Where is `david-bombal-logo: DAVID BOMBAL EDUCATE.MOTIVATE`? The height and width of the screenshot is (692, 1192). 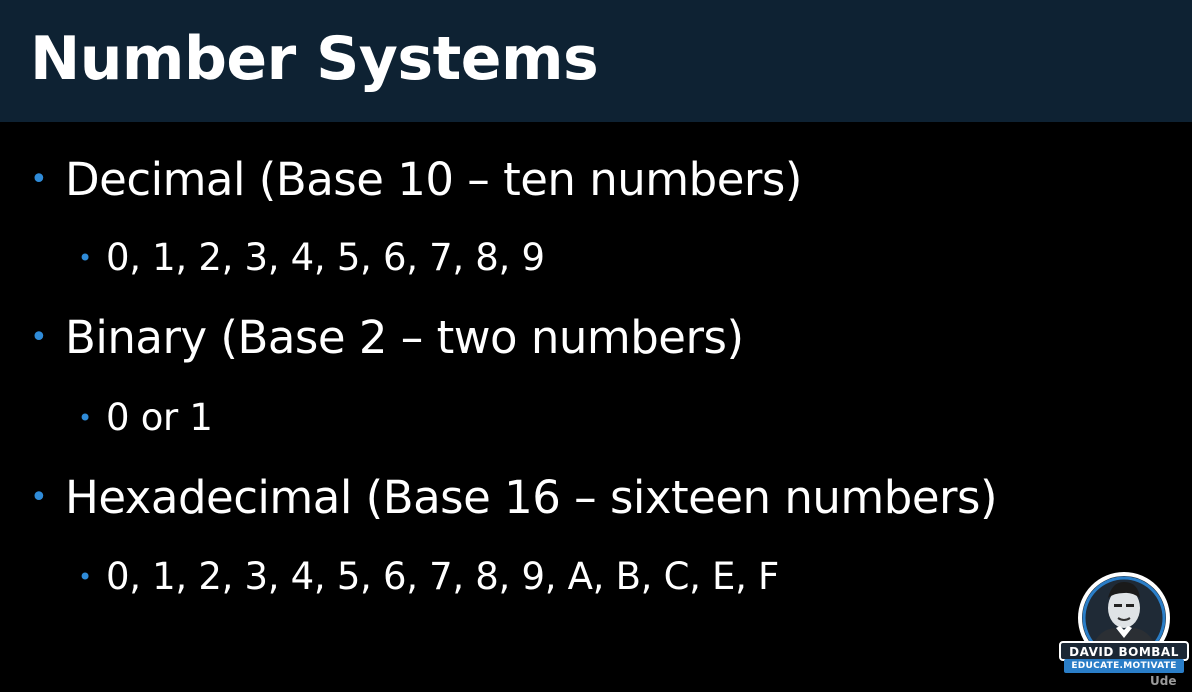
david-bombal-logo: DAVID BOMBAL EDUCATE.MOTIVATE is located at coordinates (1124, 627).